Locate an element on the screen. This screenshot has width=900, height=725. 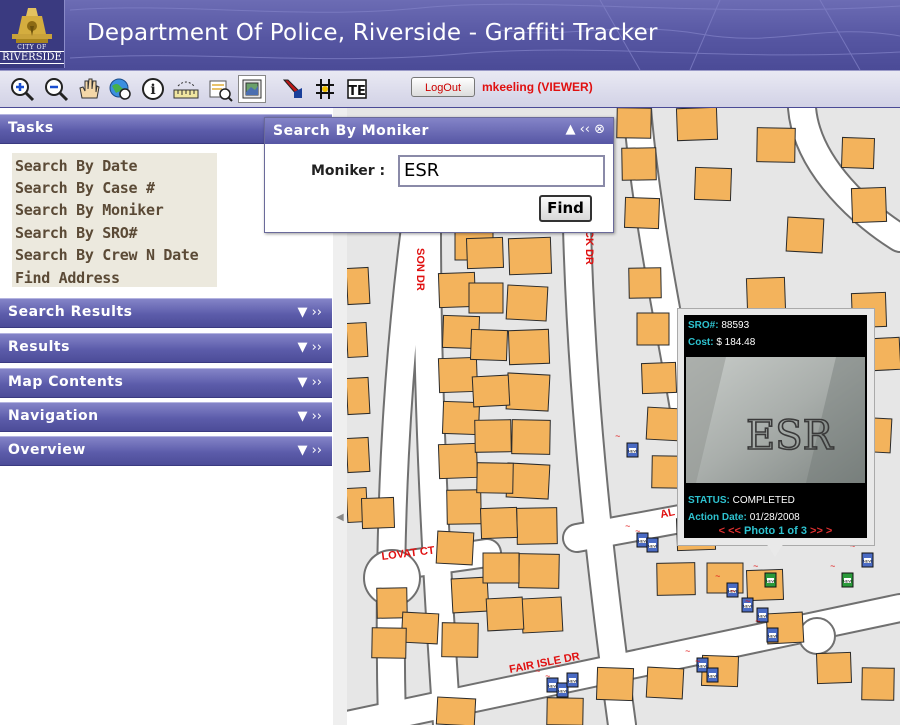
task-search-by-crew-date: Search By Crew N Date is located at coordinates (107, 255).